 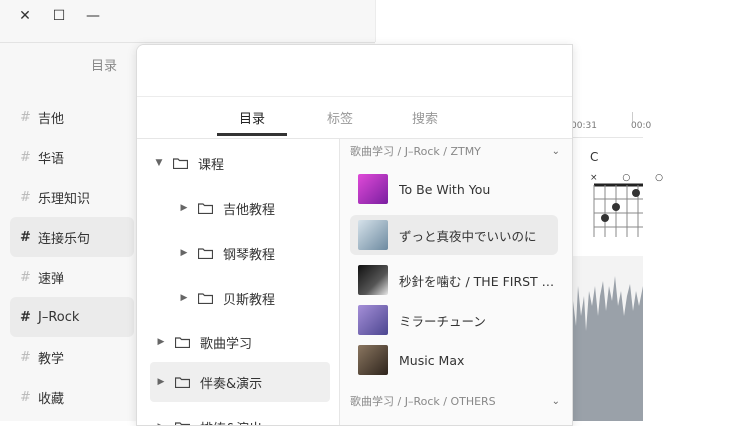 What do you see at coordinates (25, 16) in the screenshot?
I see `close-icon: ✕` at bounding box center [25, 16].